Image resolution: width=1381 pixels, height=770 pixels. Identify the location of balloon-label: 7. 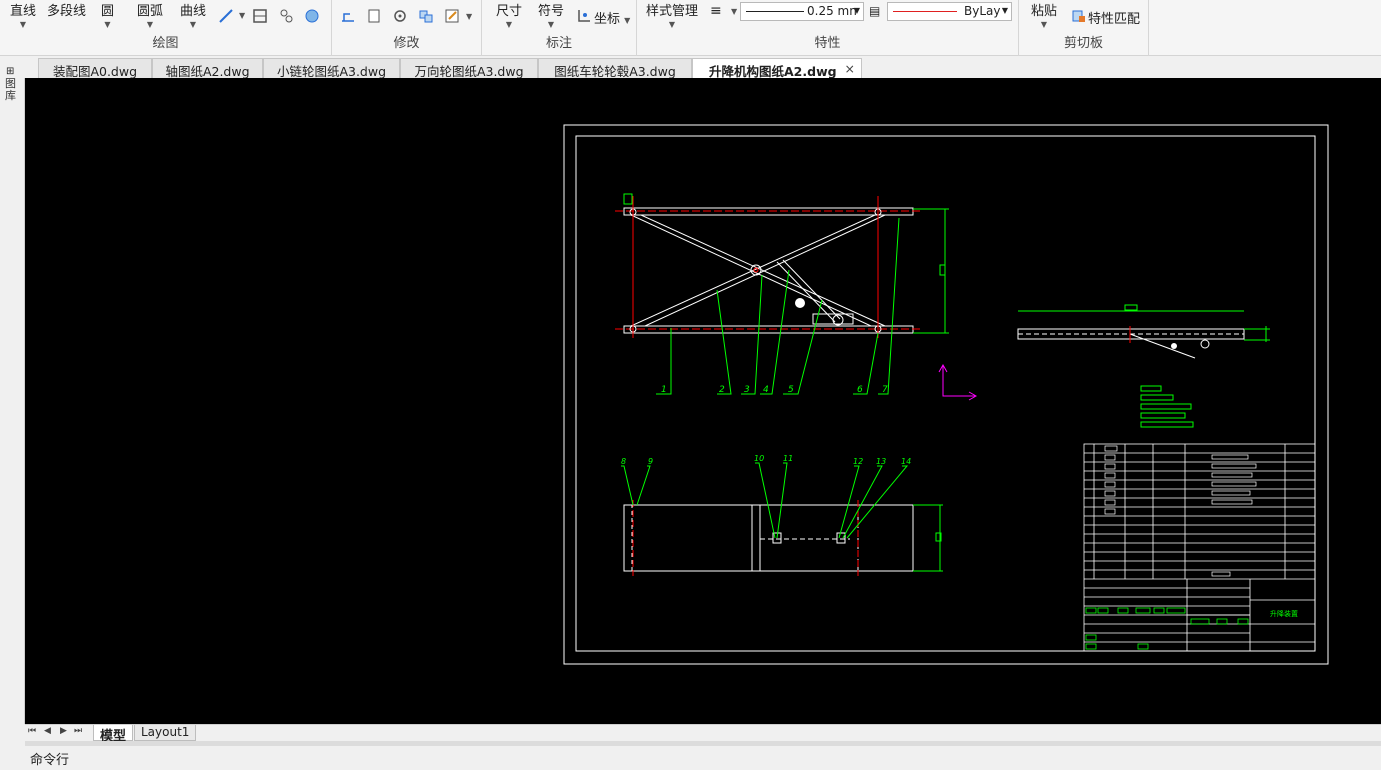
(885, 390).